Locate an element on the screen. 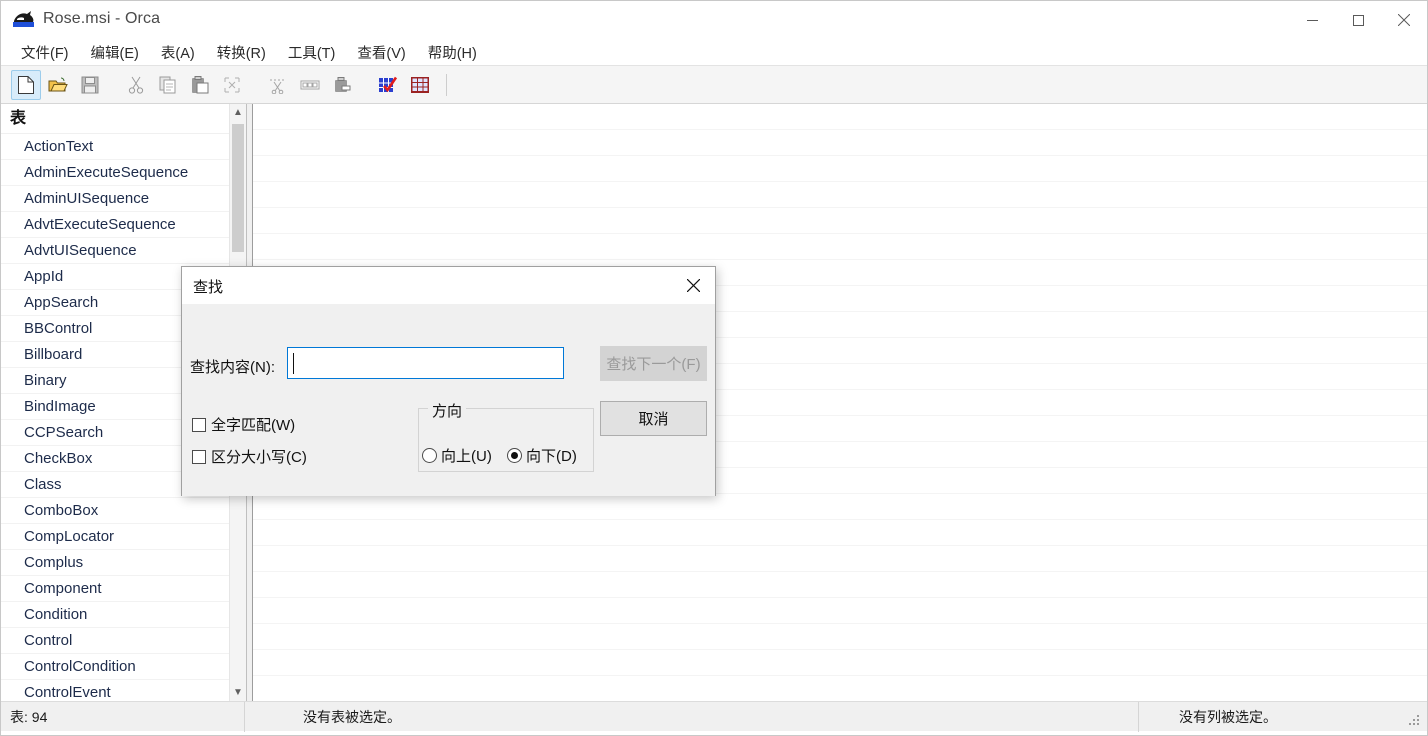  toolbar is located at coordinates (714, 84).